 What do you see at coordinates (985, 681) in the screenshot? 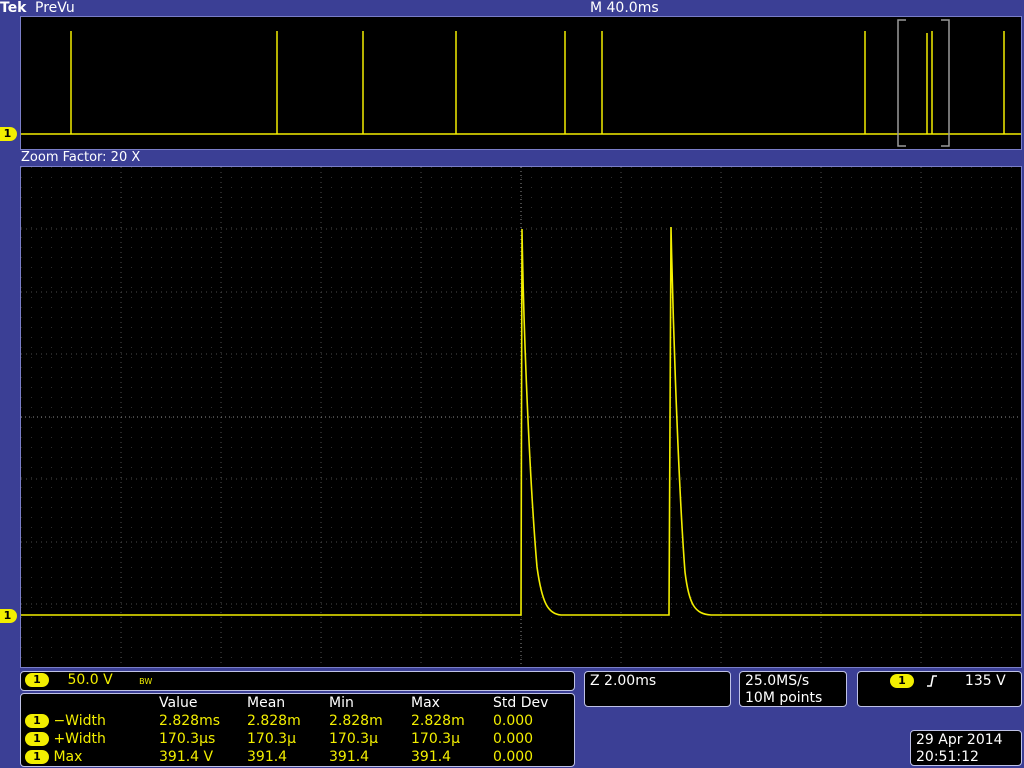
I see `trigger-level: 135 V` at bounding box center [985, 681].